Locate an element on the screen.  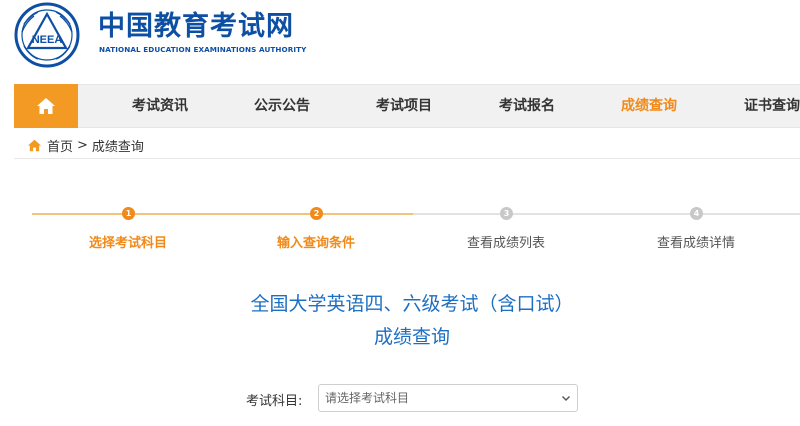
nav-item-announcements: 公示公告 is located at coordinates (282, 106).